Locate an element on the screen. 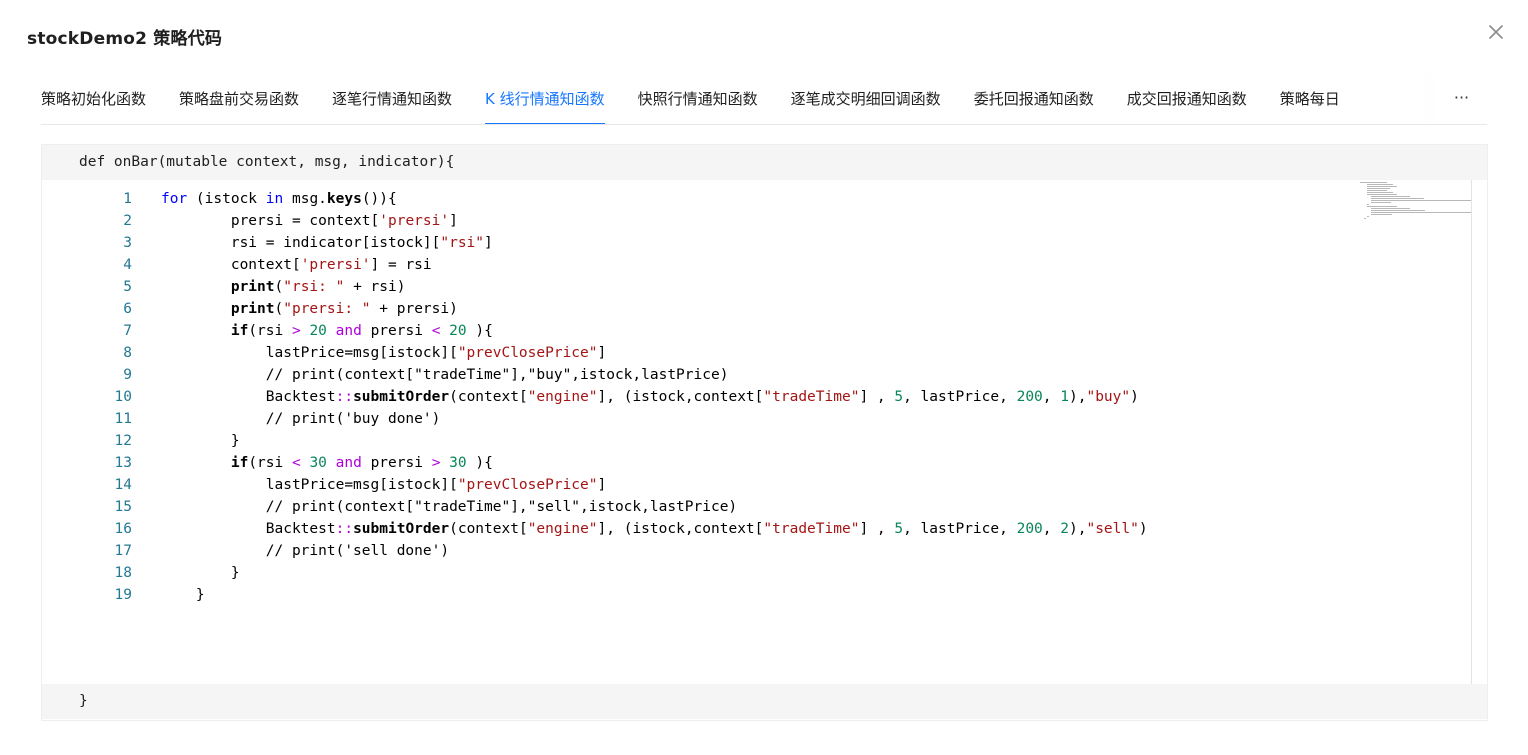  close-icon is located at coordinates (1496, 32).